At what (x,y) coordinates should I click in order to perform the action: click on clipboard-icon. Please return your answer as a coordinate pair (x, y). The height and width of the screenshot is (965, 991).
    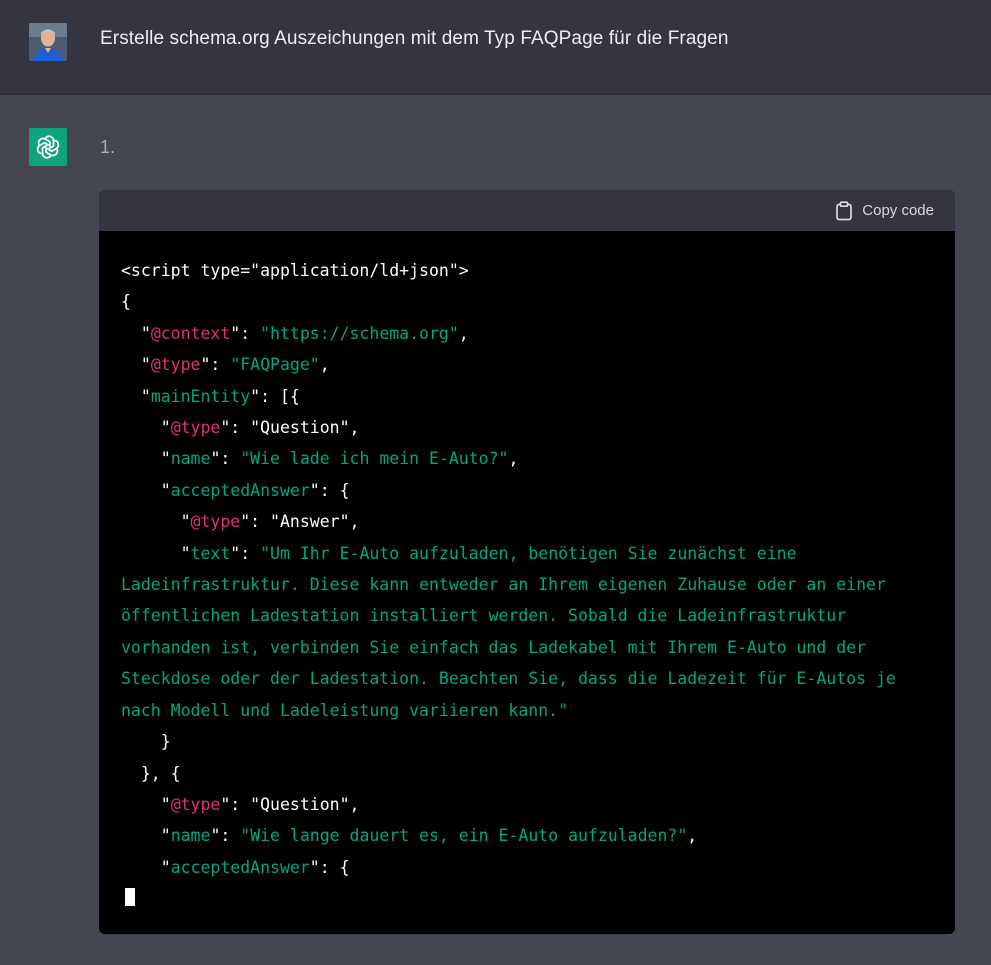
    Looking at the image, I should click on (844, 210).